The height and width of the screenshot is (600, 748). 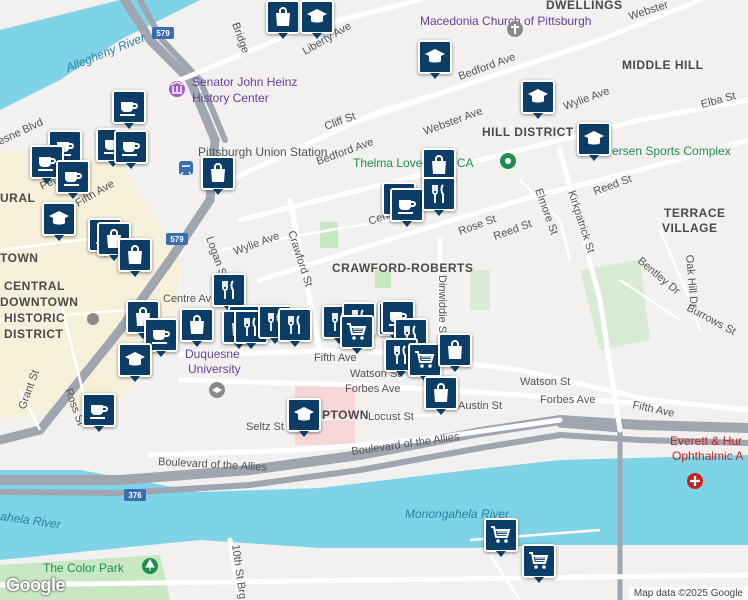 What do you see at coordinates (150, 566) in the screenshot?
I see `park-icon` at bounding box center [150, 566].